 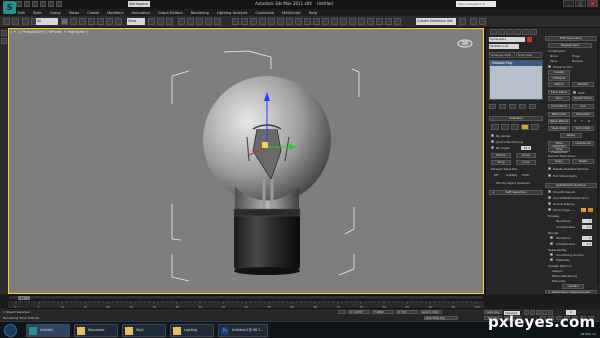 What do you see at coordinates (525, 127) in the screenshot?
I see `polygon-level-icon` at bounding box center [525, 127].